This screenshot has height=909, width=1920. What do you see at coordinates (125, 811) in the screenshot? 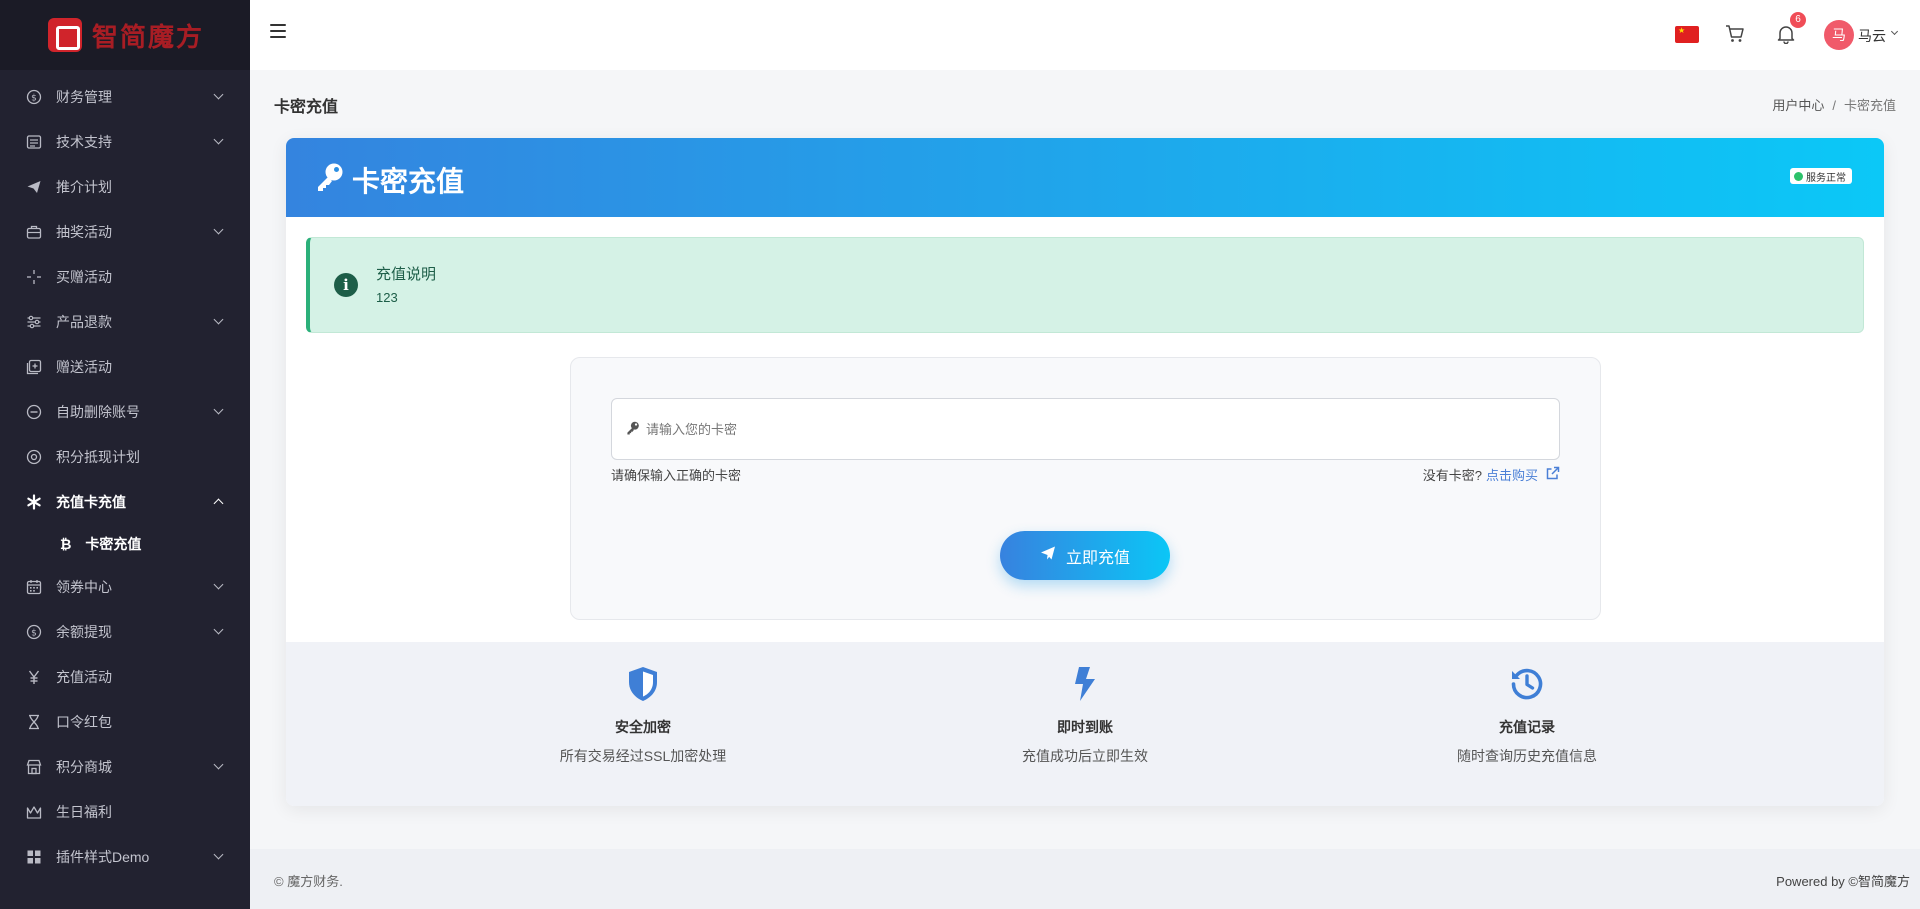
I see `sidebar-item-birthday: 生日福利` at bounding box center [125, 811].